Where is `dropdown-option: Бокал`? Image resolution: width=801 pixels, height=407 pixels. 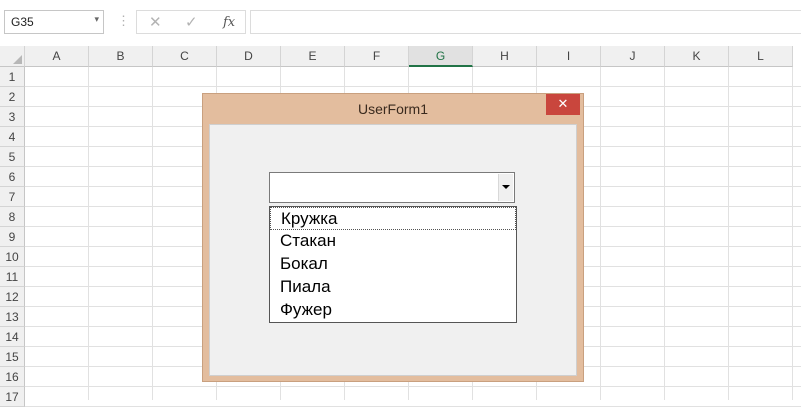 dropdown-option: Бокал is located at coordinates (393, 264).